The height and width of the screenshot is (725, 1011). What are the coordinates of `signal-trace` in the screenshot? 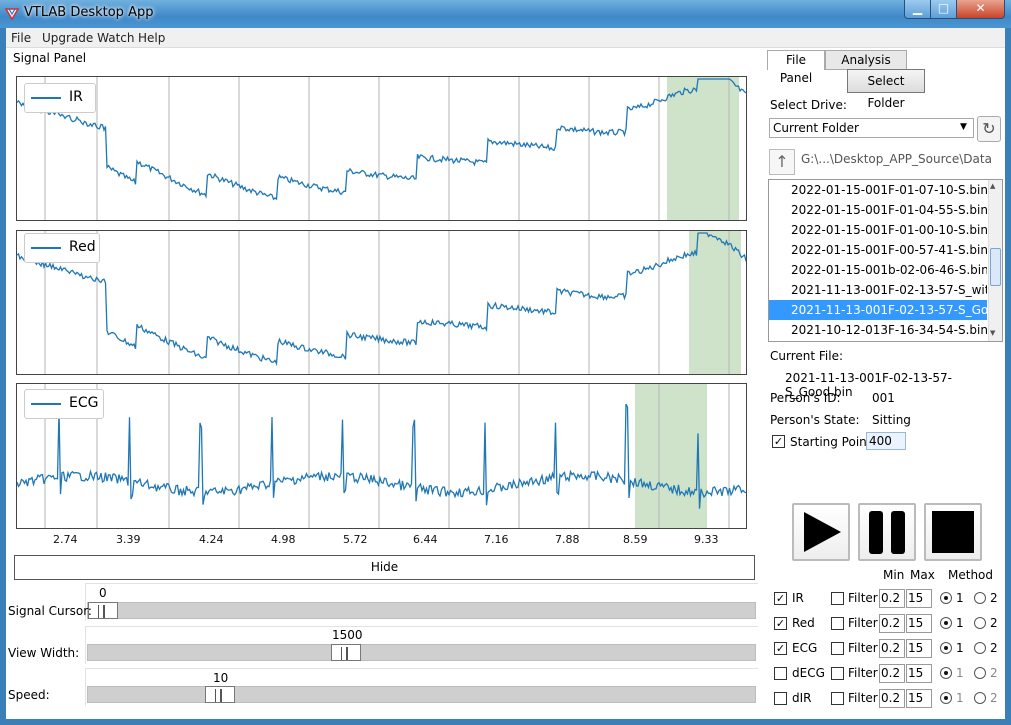 It's located at (381, 299).